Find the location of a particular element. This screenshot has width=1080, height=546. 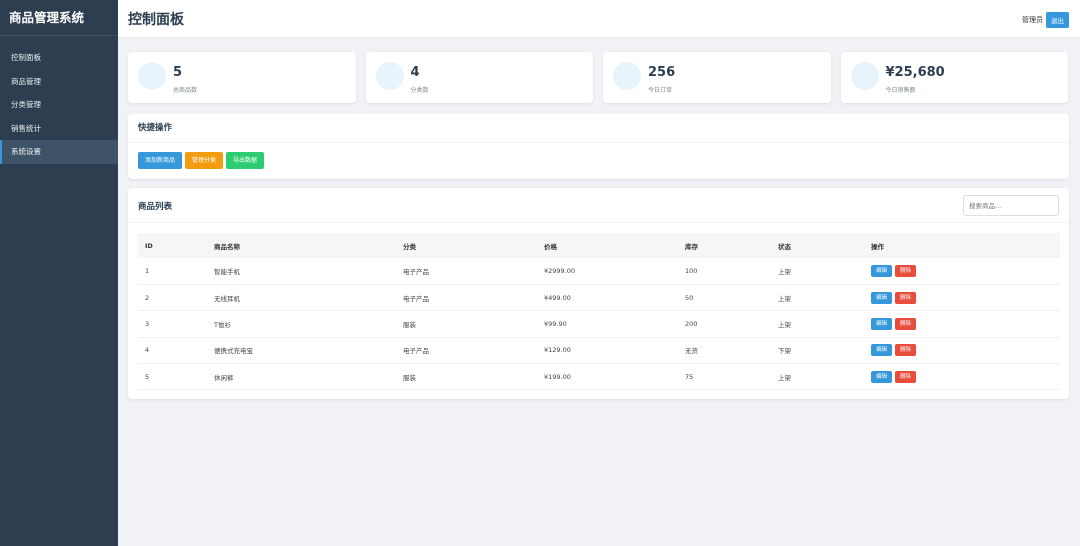

product-list-title: 商品列表 is located at coordinates (155, 207).